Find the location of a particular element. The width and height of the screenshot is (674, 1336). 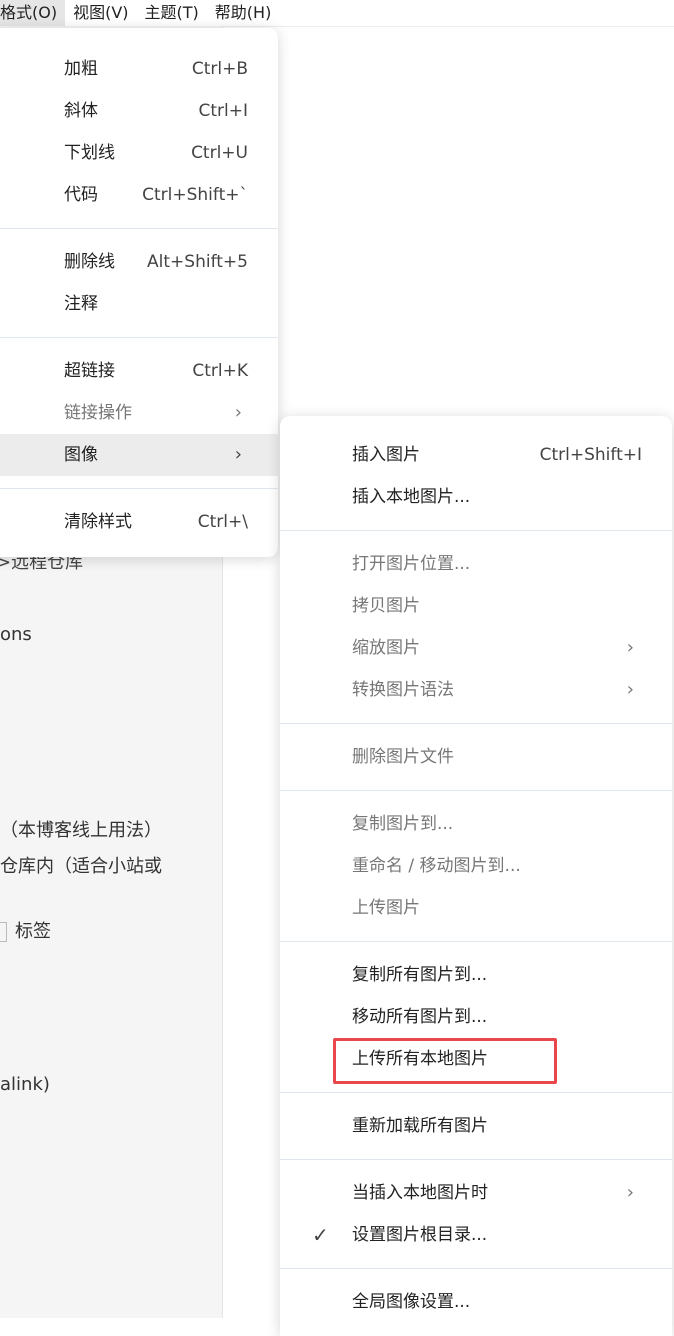

menu-item-label: 删除图片文件 is located at coordinates (403, 757).